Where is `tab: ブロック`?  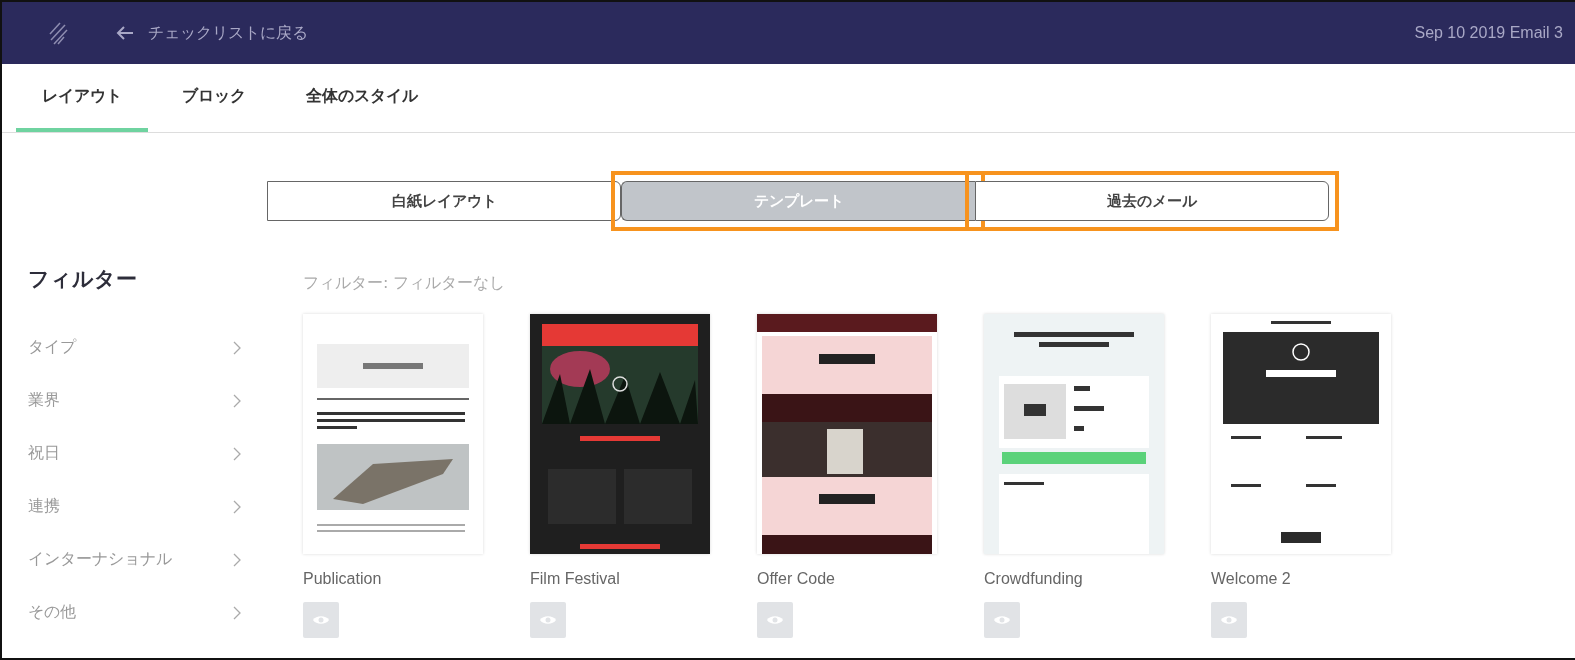 tab: ブロック is located at coordinates (214, 98).